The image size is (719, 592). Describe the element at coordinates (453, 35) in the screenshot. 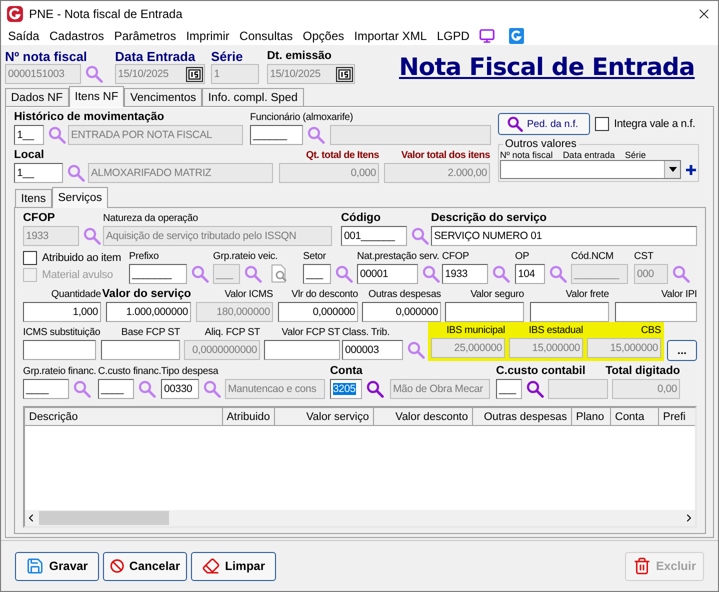

I see `menu-item: LGPD` at that location.